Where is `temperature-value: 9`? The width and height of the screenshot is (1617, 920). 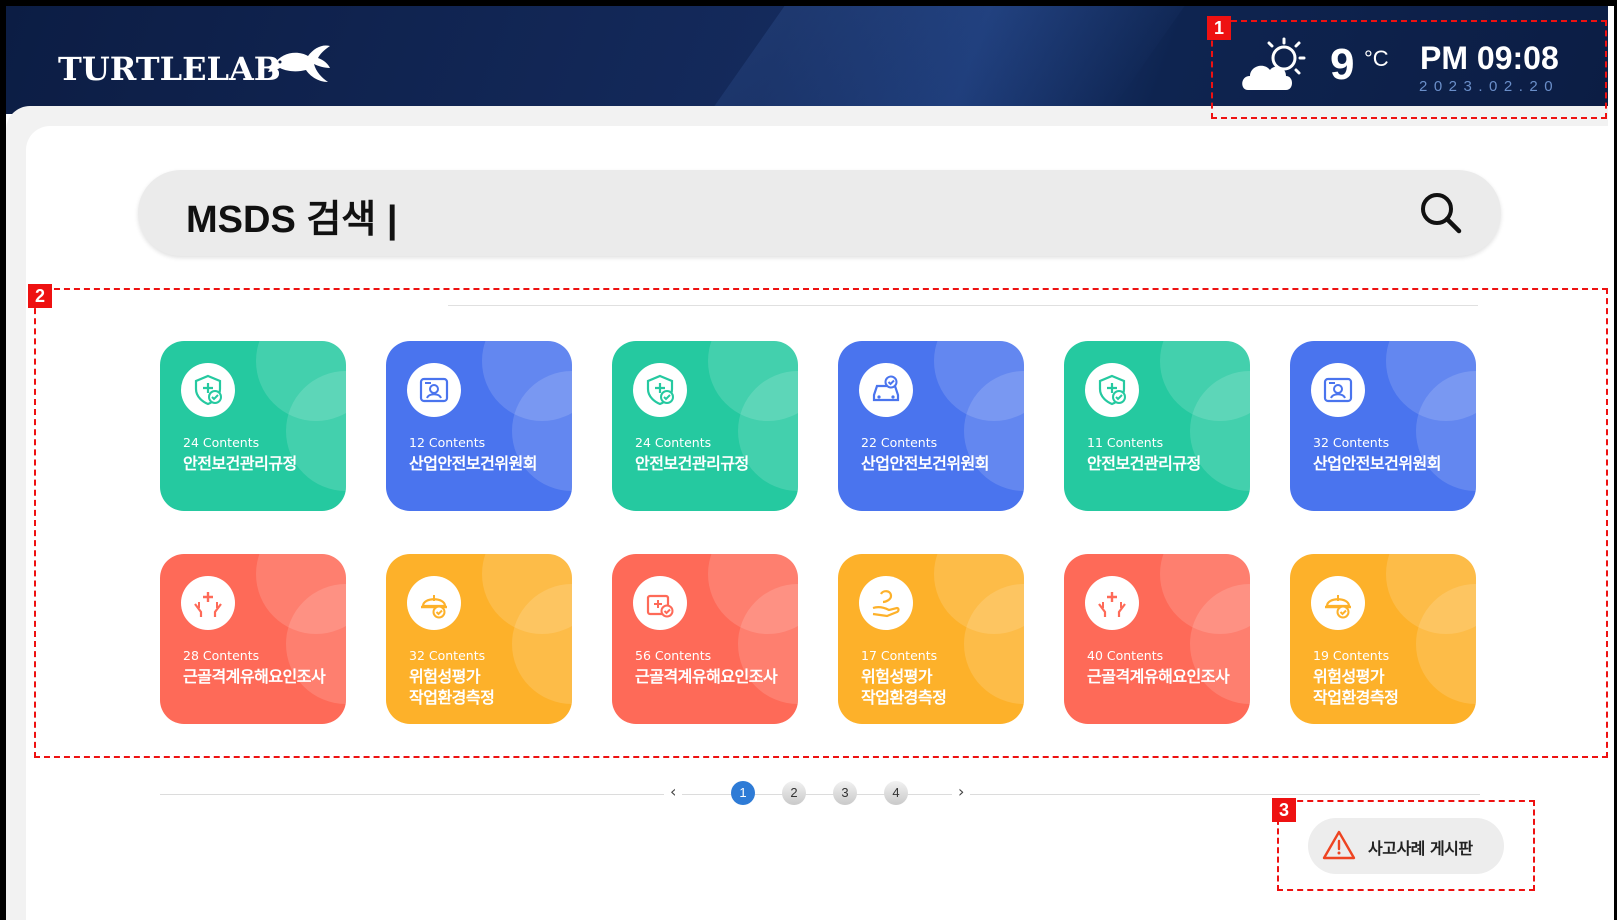
temperature-value: 9 is located at coordinates (1342, 64).